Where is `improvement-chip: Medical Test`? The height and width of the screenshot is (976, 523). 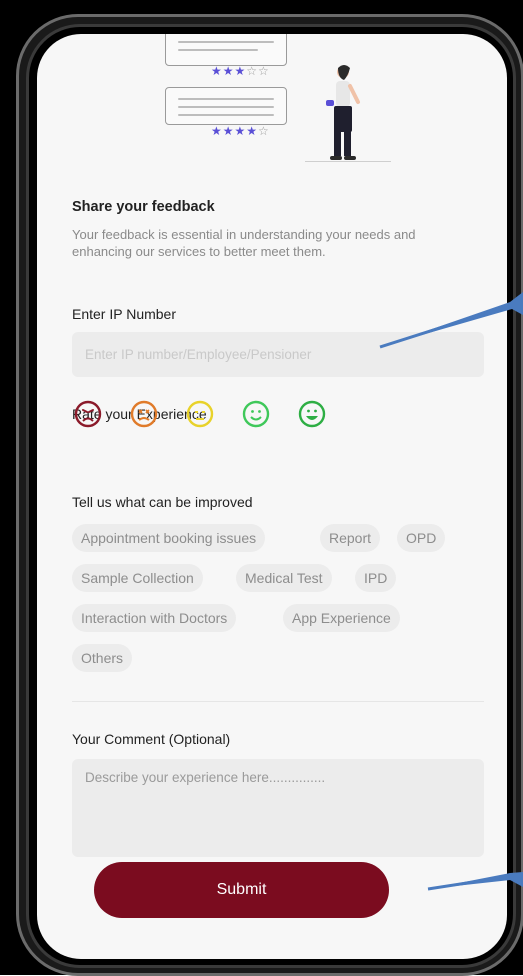
improvement-chip: Medical Test is located at coordinates (284, 578).